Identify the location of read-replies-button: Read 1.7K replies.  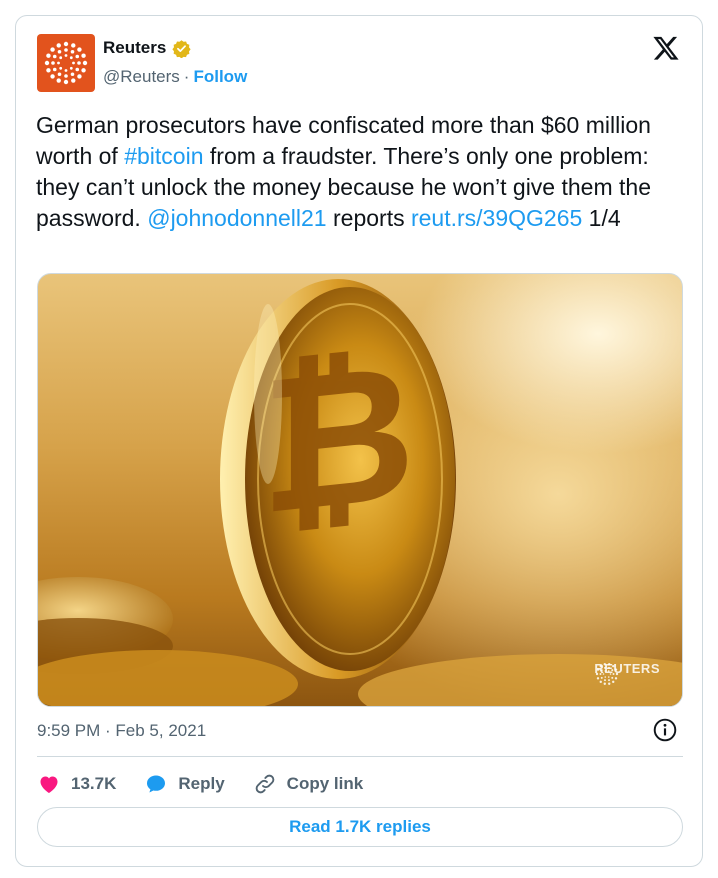
(360, 827).